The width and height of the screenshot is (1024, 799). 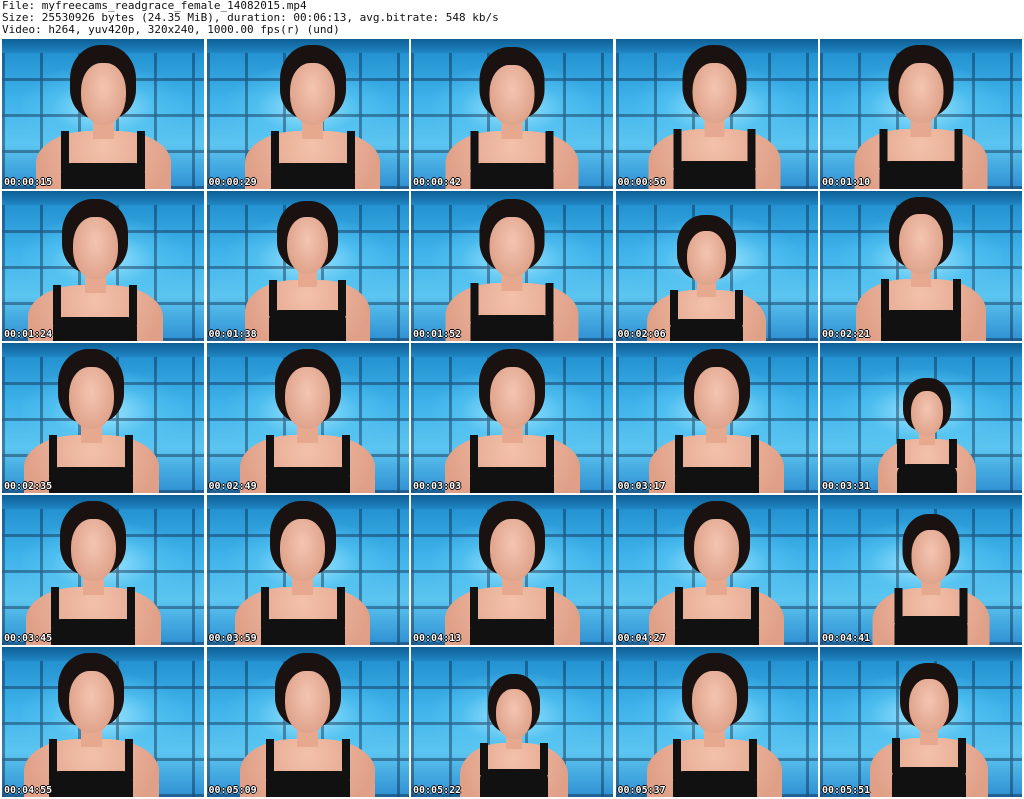 I want to click on video-frame-thumbnail: 00:02:49, so click(x=307, y=418).